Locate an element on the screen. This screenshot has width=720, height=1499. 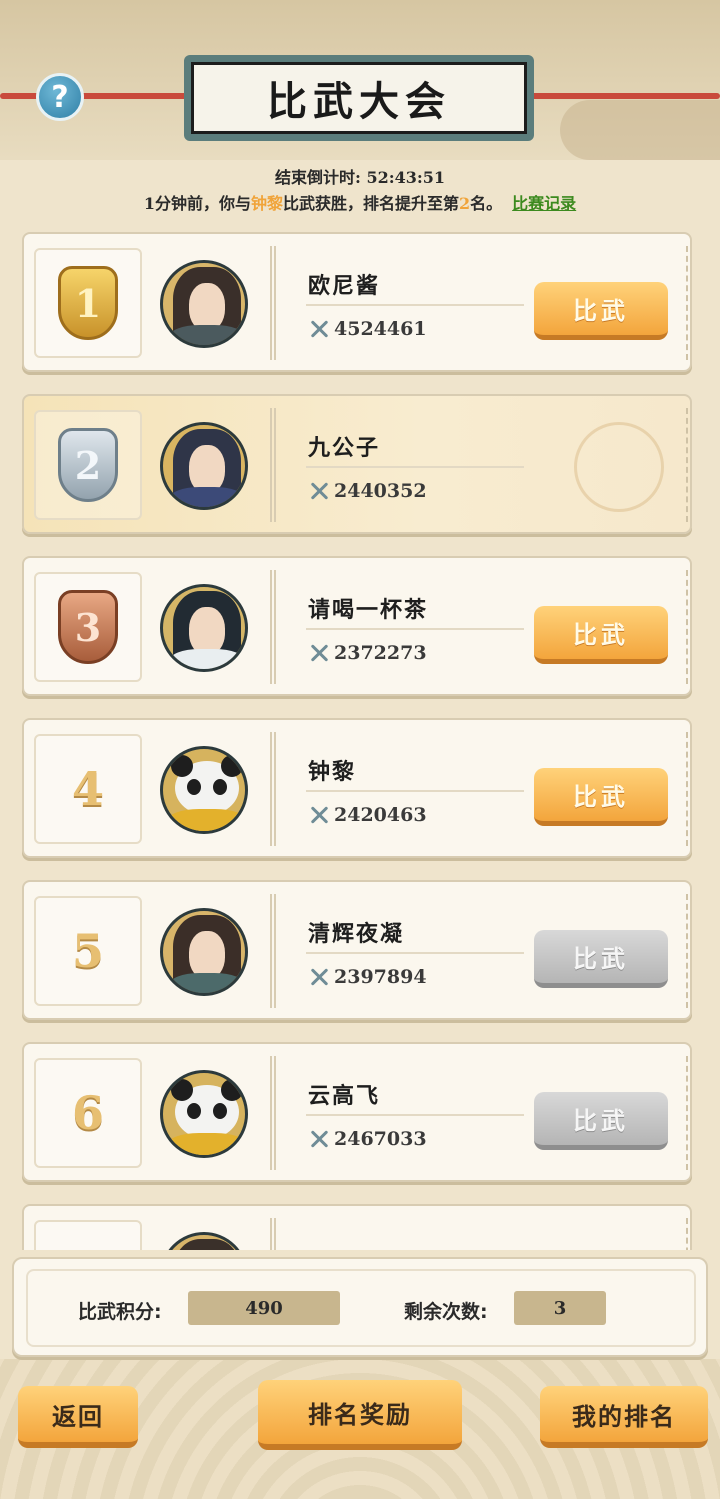
power-display: 2397894 is located at coordinates (367, 977).